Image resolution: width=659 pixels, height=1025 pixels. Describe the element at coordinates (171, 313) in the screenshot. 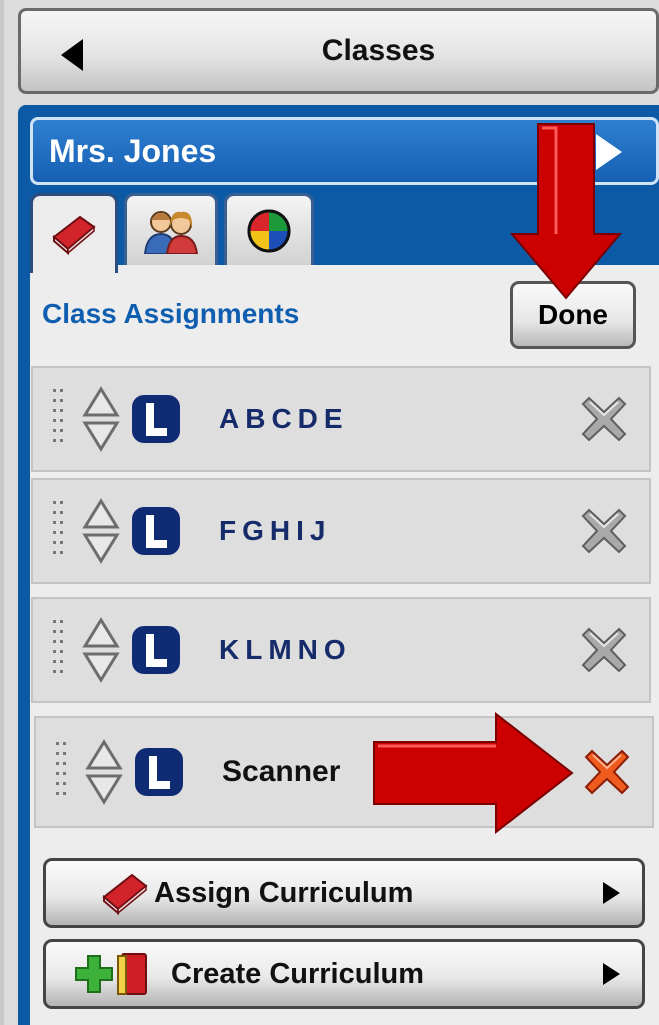

I see `section-title: Class Assignments` at that location.